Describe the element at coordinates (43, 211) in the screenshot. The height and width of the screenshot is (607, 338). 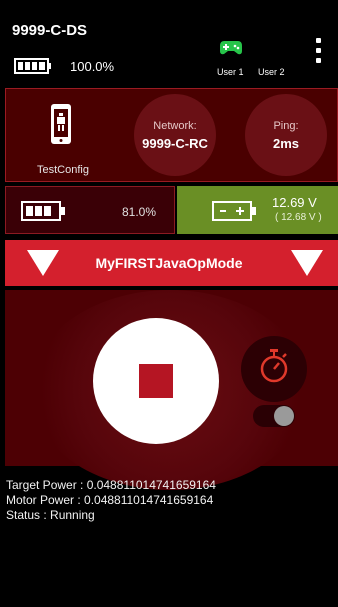
I see `phone-battery-icon` at that location.